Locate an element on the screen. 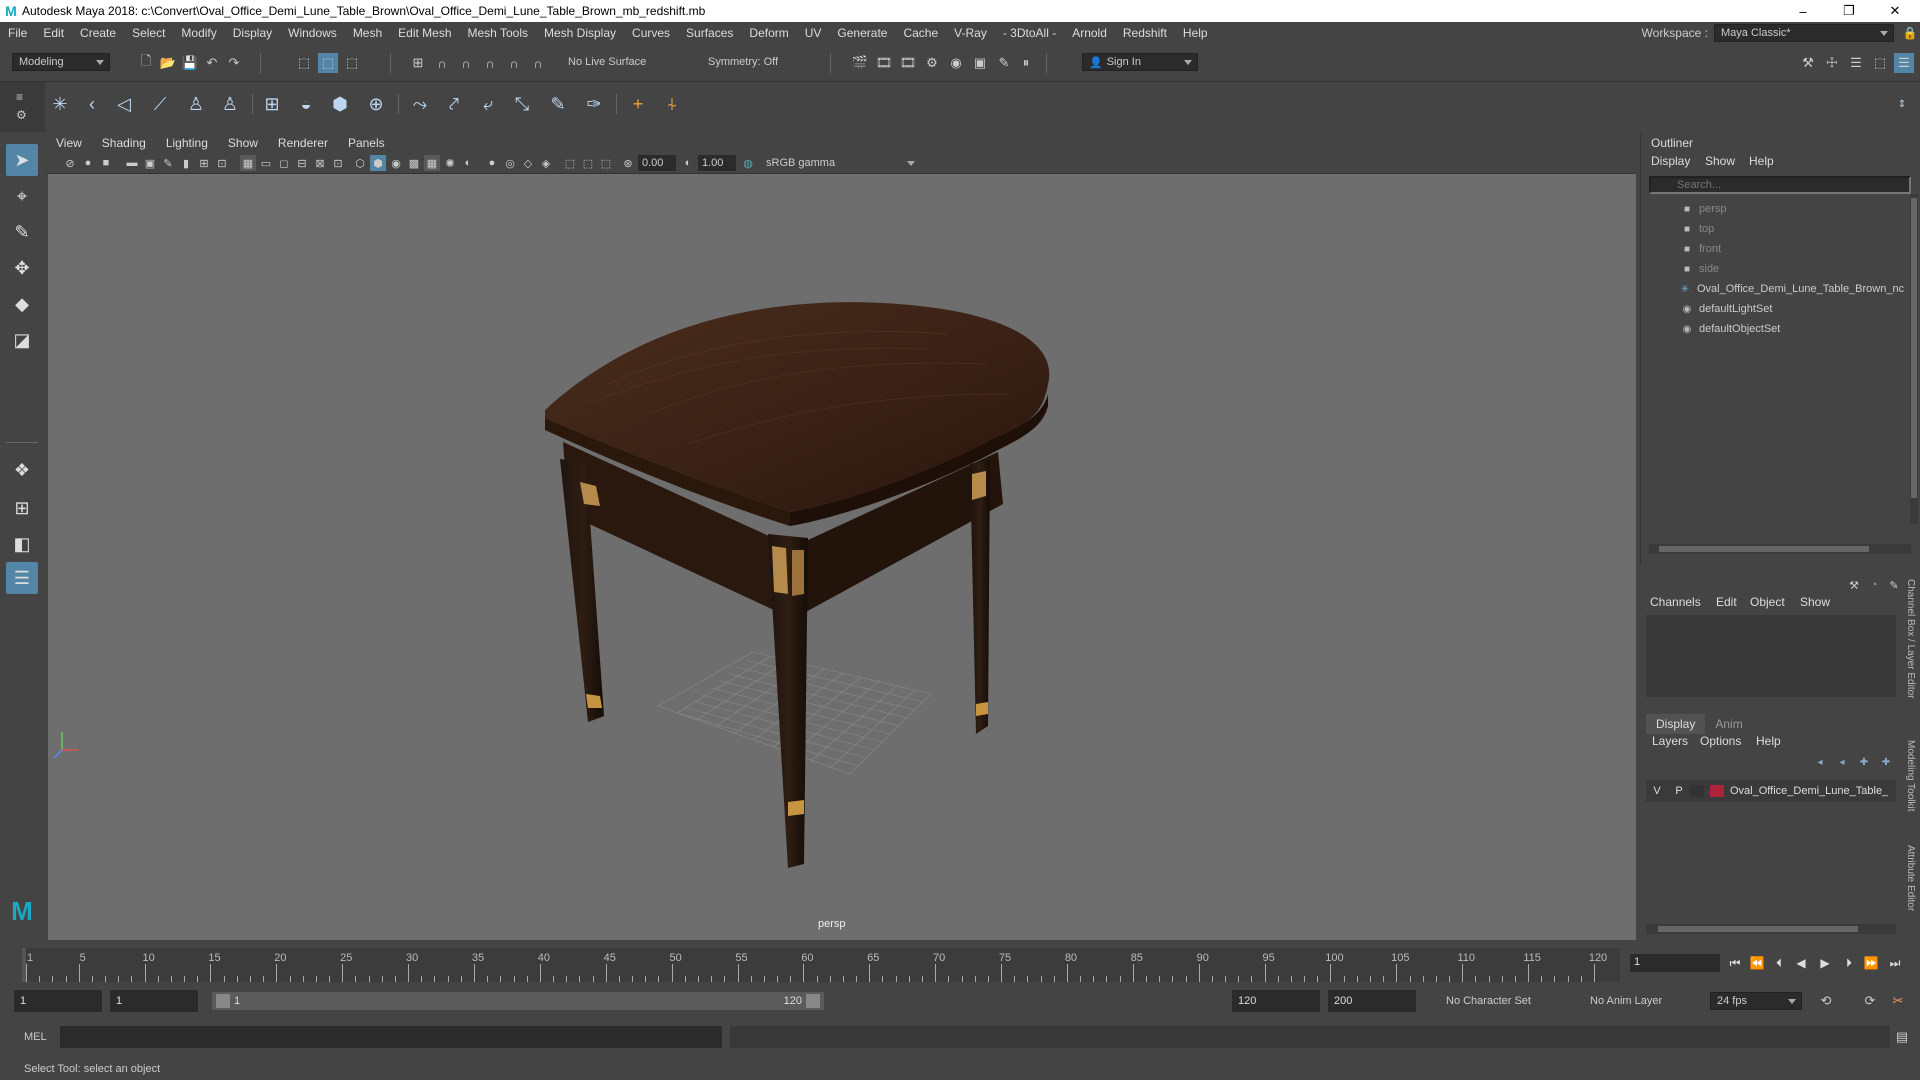  ambient-occlusion-icon: ◐ is located at coordinates (468, 163).